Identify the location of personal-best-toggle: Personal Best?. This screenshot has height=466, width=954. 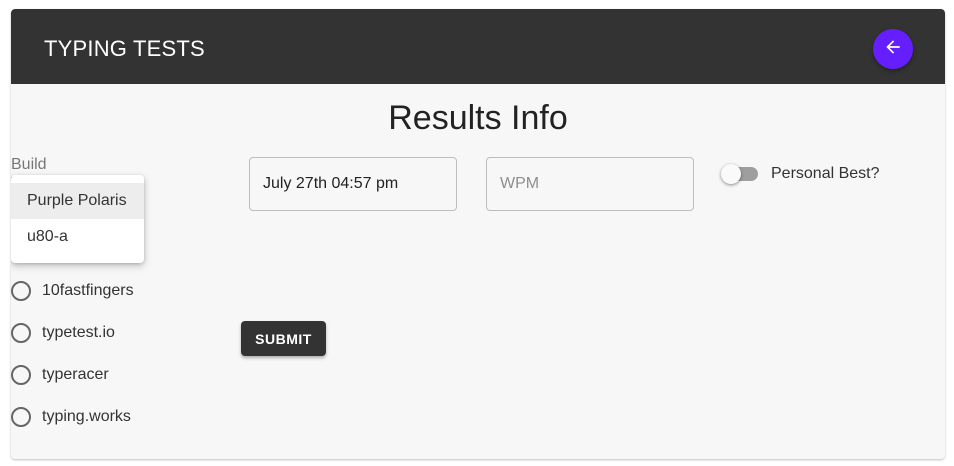
(800, 174).